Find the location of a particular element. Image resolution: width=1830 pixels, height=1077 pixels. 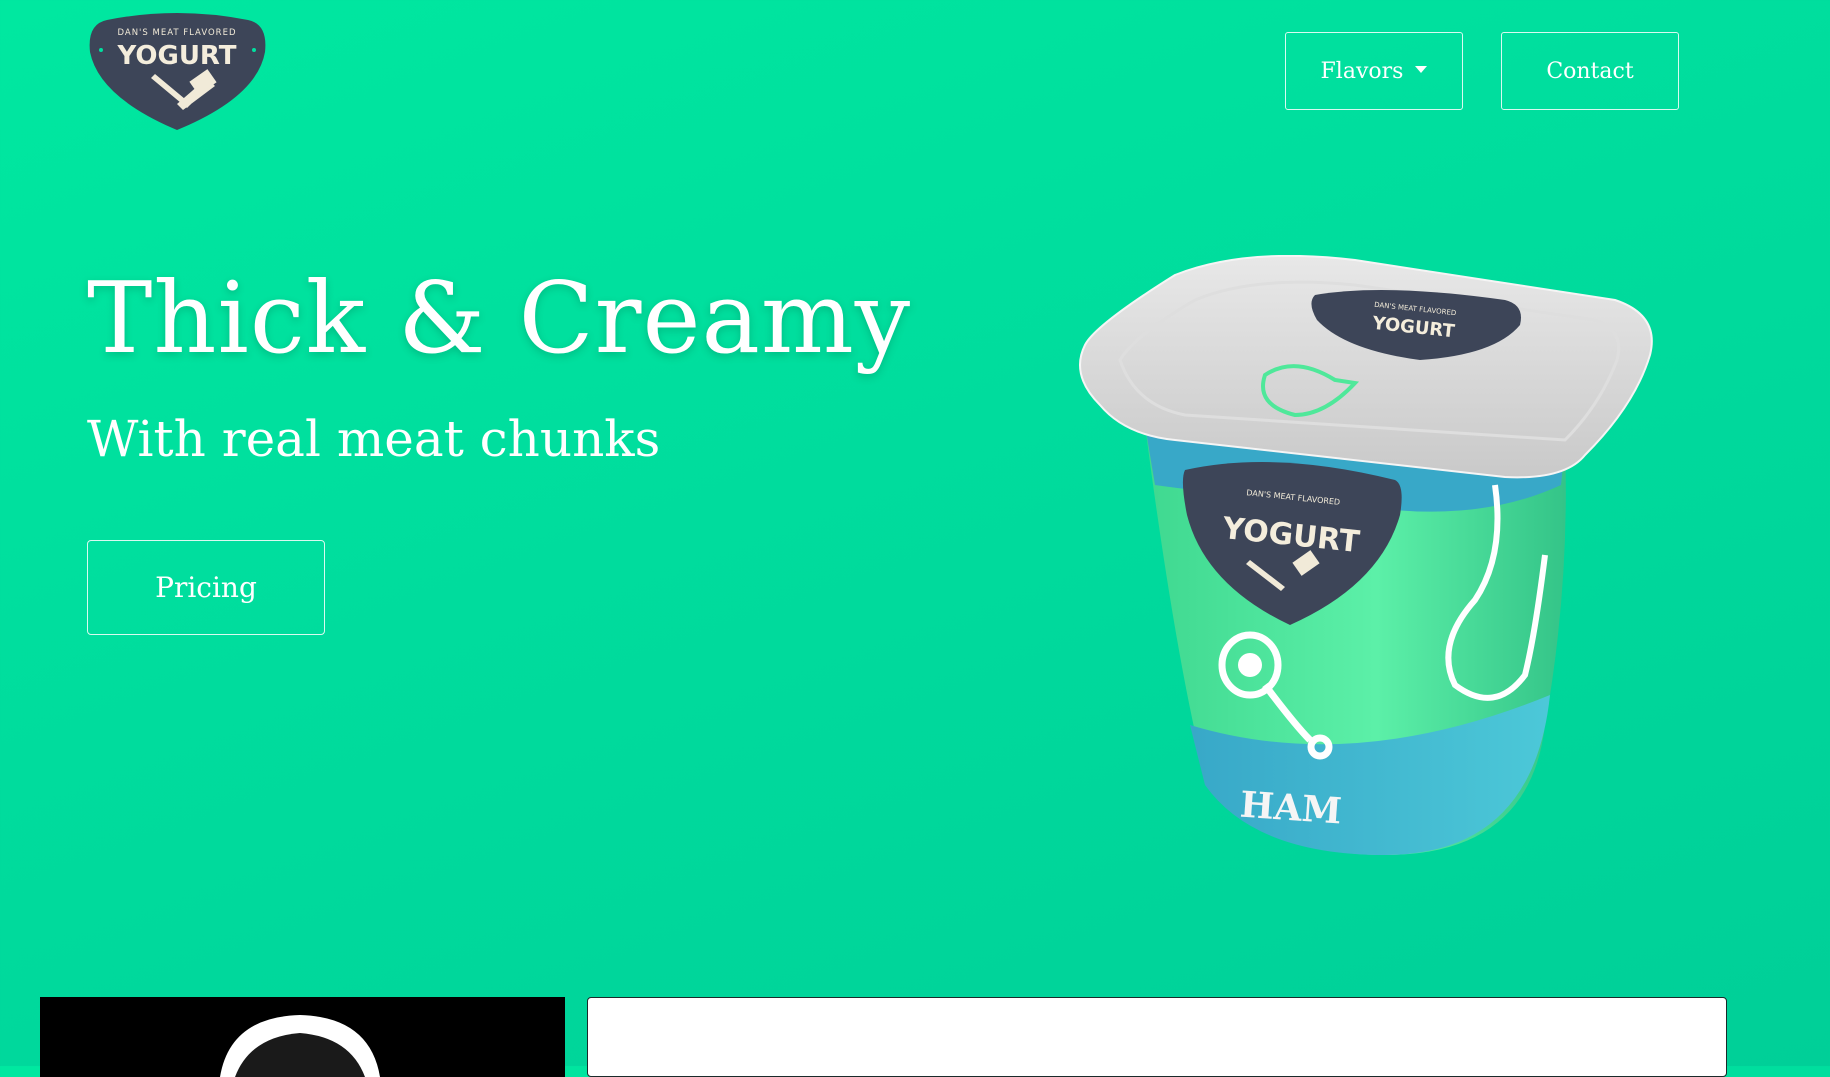

flavors-label: Flavors is located at coordinates (1362, 71).